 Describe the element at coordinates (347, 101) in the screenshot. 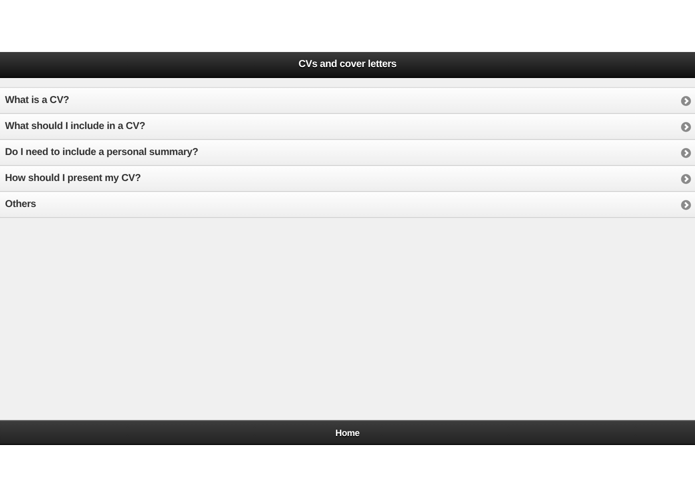

I see `list-item: What is a CV?` at that location.